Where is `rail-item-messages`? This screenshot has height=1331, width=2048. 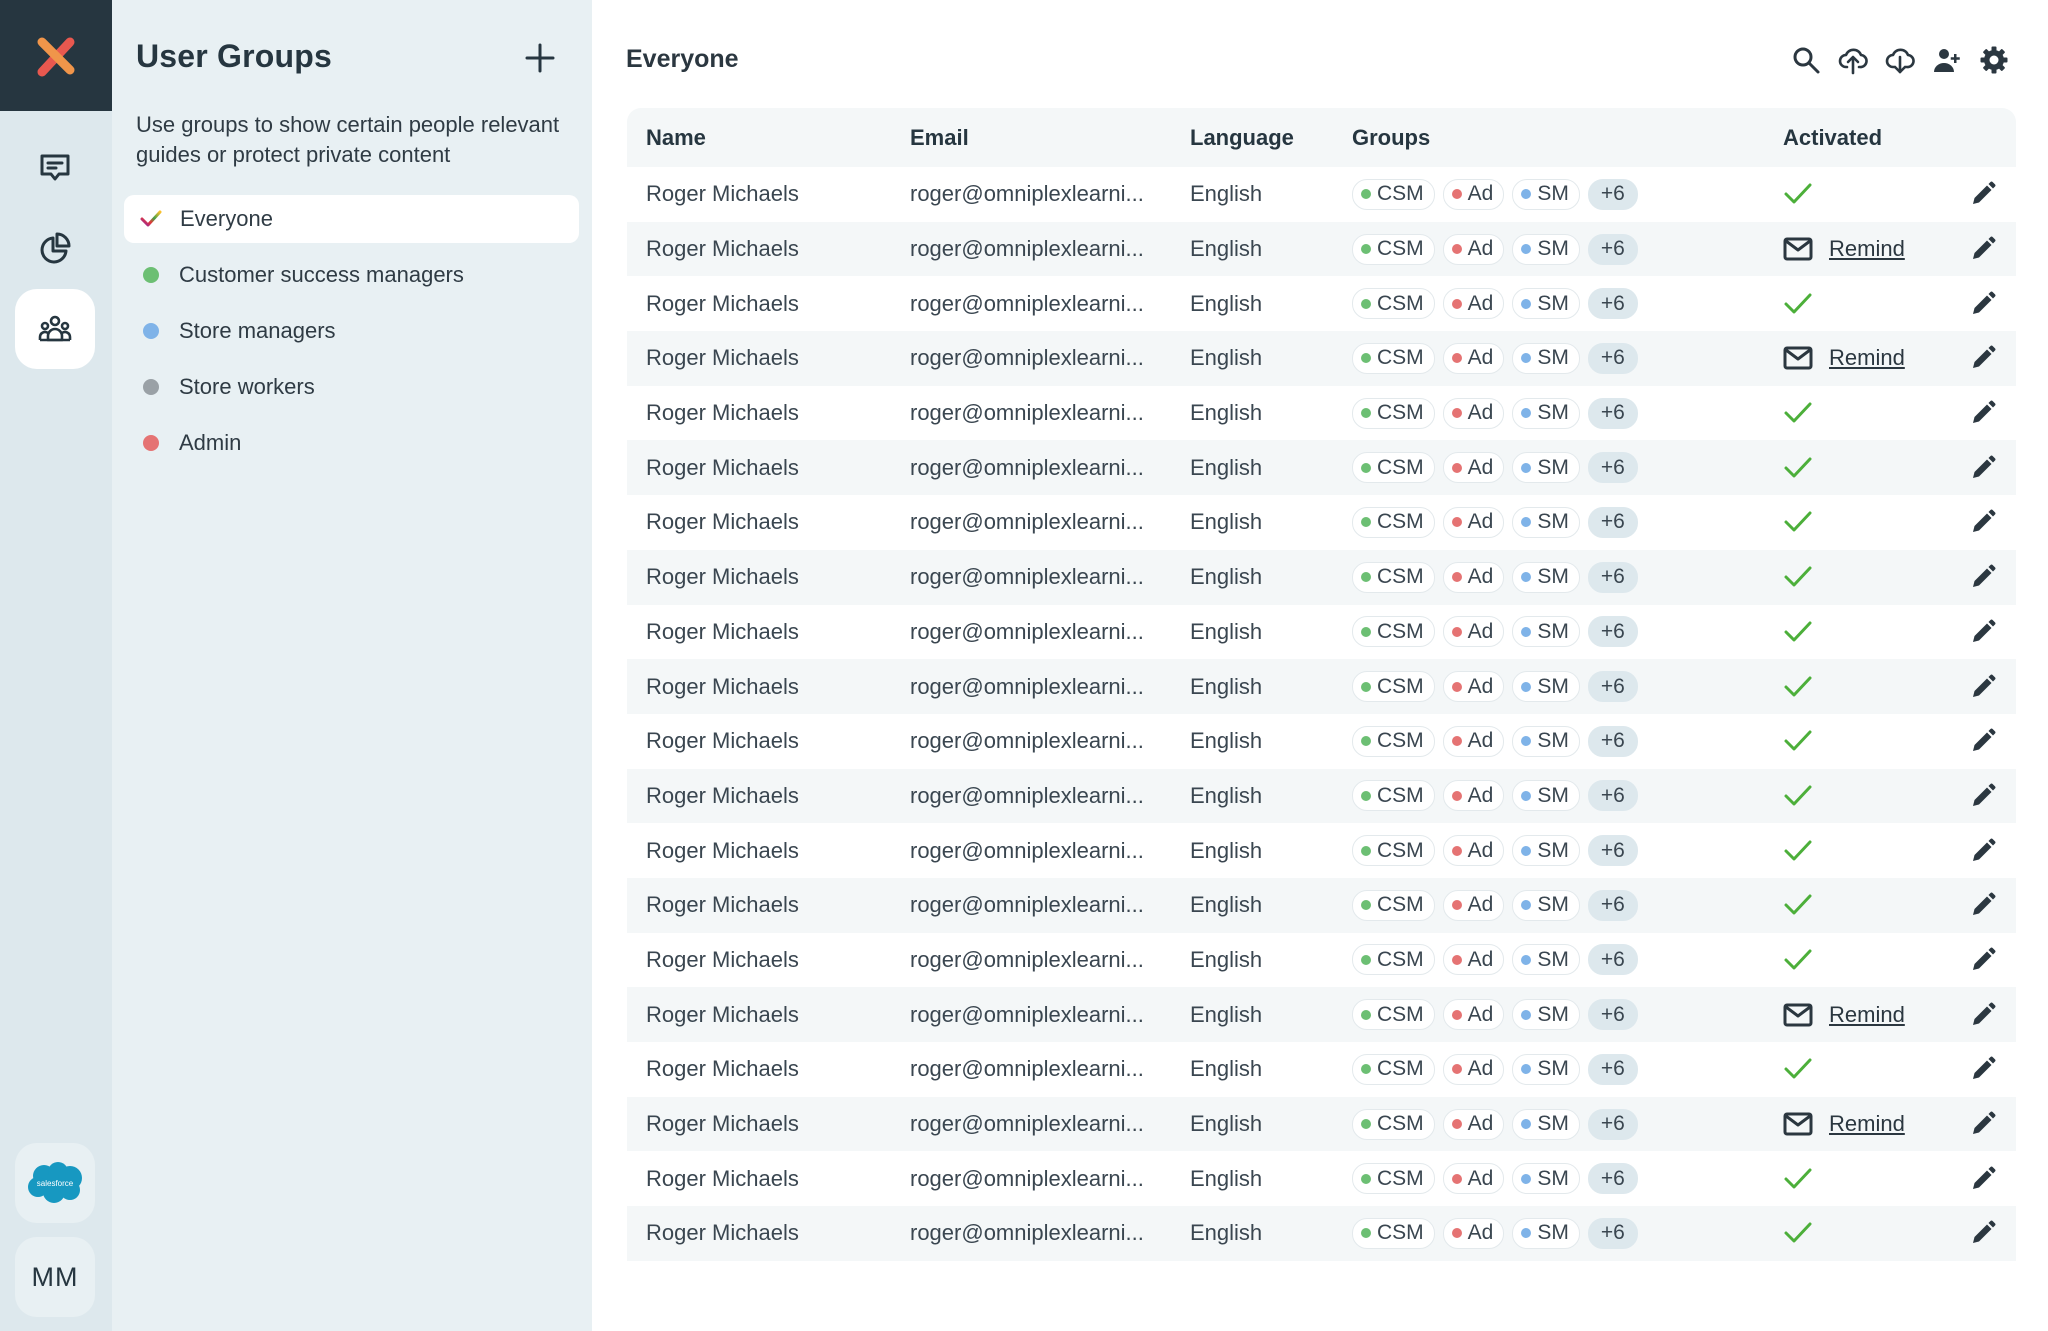 rail-item-messages is located at coordinates (55, 168).